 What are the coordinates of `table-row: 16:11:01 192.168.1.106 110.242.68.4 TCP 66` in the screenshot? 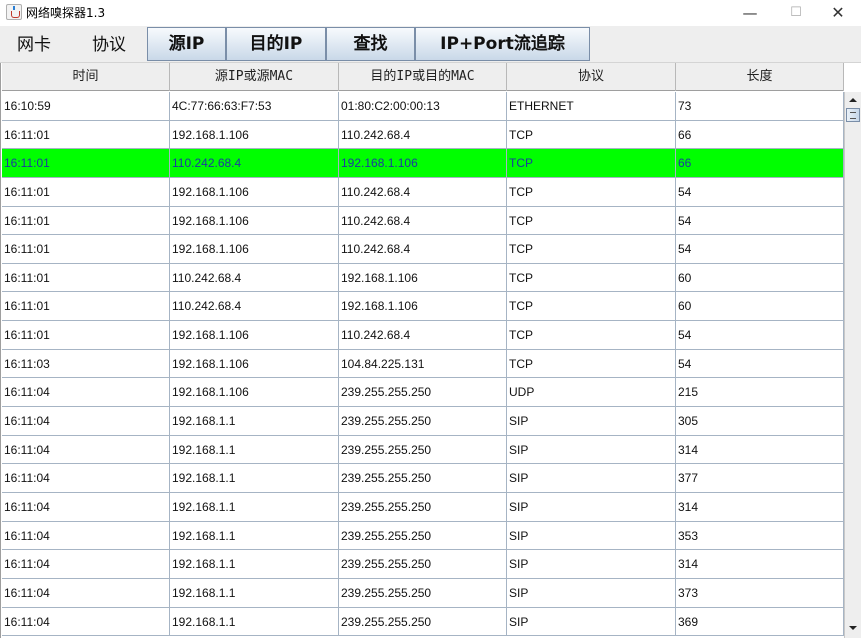 It's located at (423, 135).